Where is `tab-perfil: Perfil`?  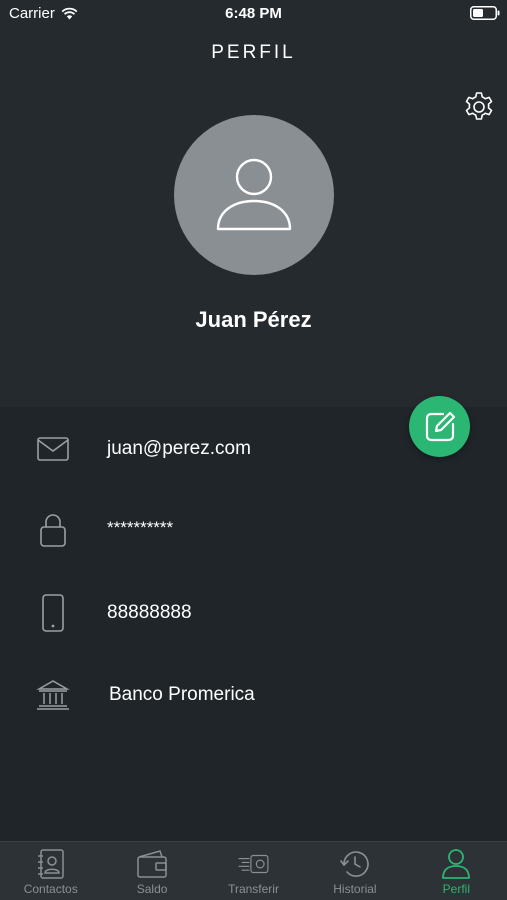 tab-perfil: Perfil is located at coordinates (456, 871).